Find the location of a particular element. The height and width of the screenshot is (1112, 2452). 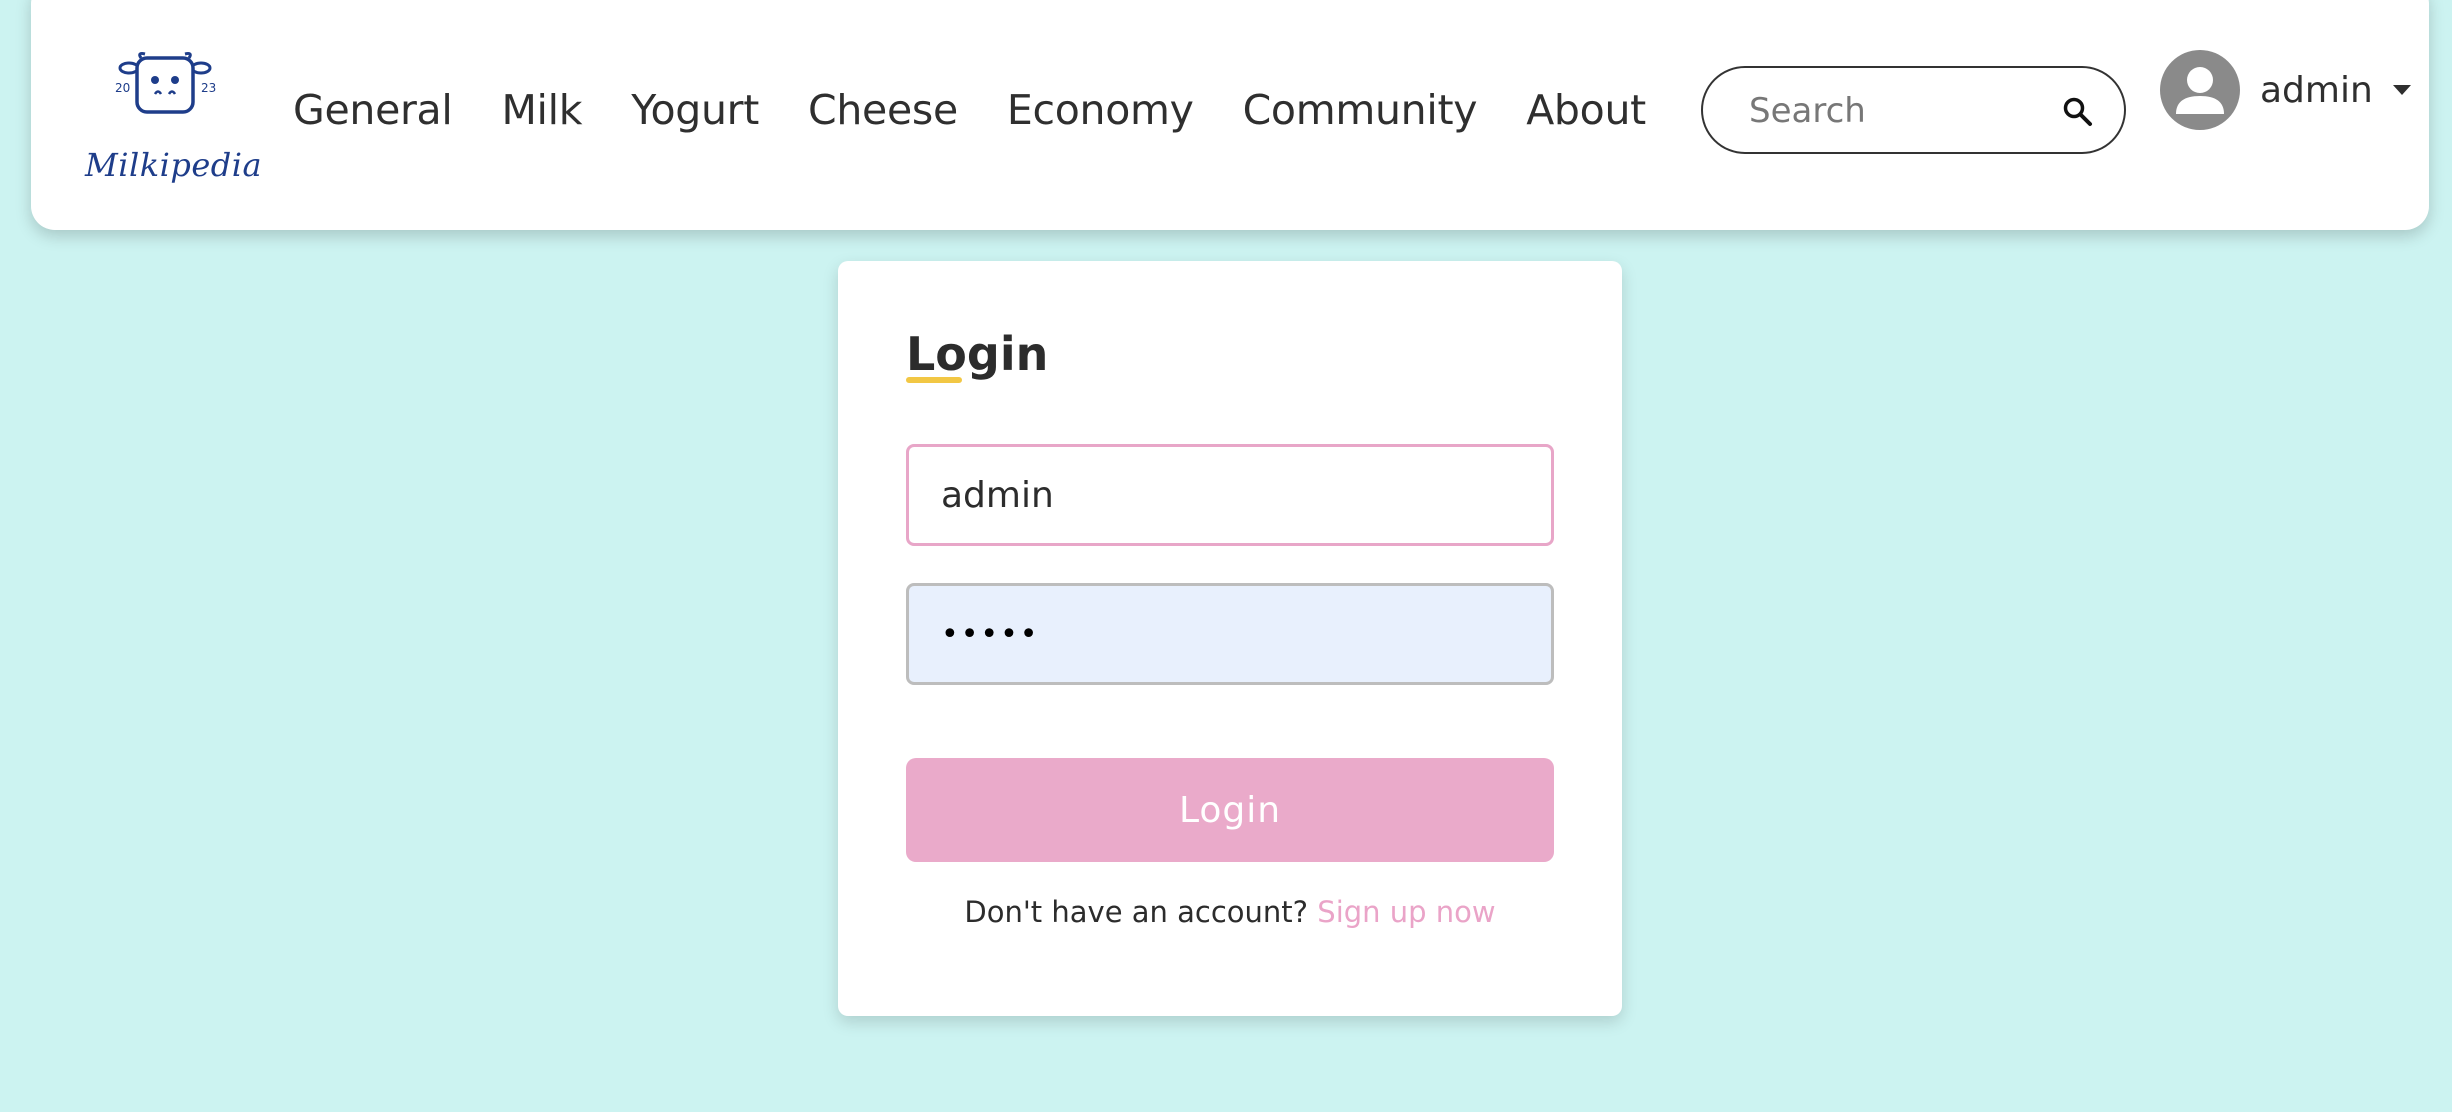

signup-line: Don't have an account? Sign up now is located at coordinates (1230, 912).